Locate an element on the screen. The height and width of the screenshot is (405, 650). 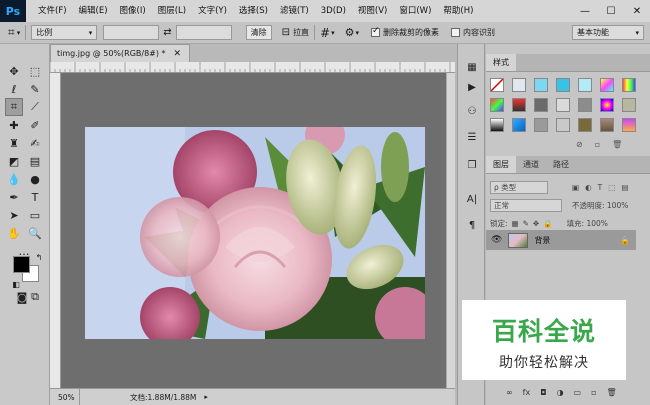
close-button: ✕ is located at coordinates (637, 11).